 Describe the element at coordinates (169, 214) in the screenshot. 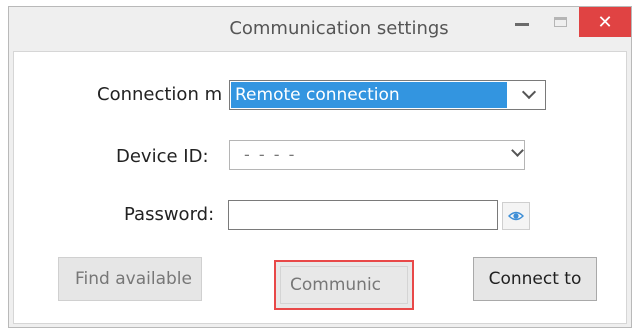

I see `password-label: Password:` at that location.